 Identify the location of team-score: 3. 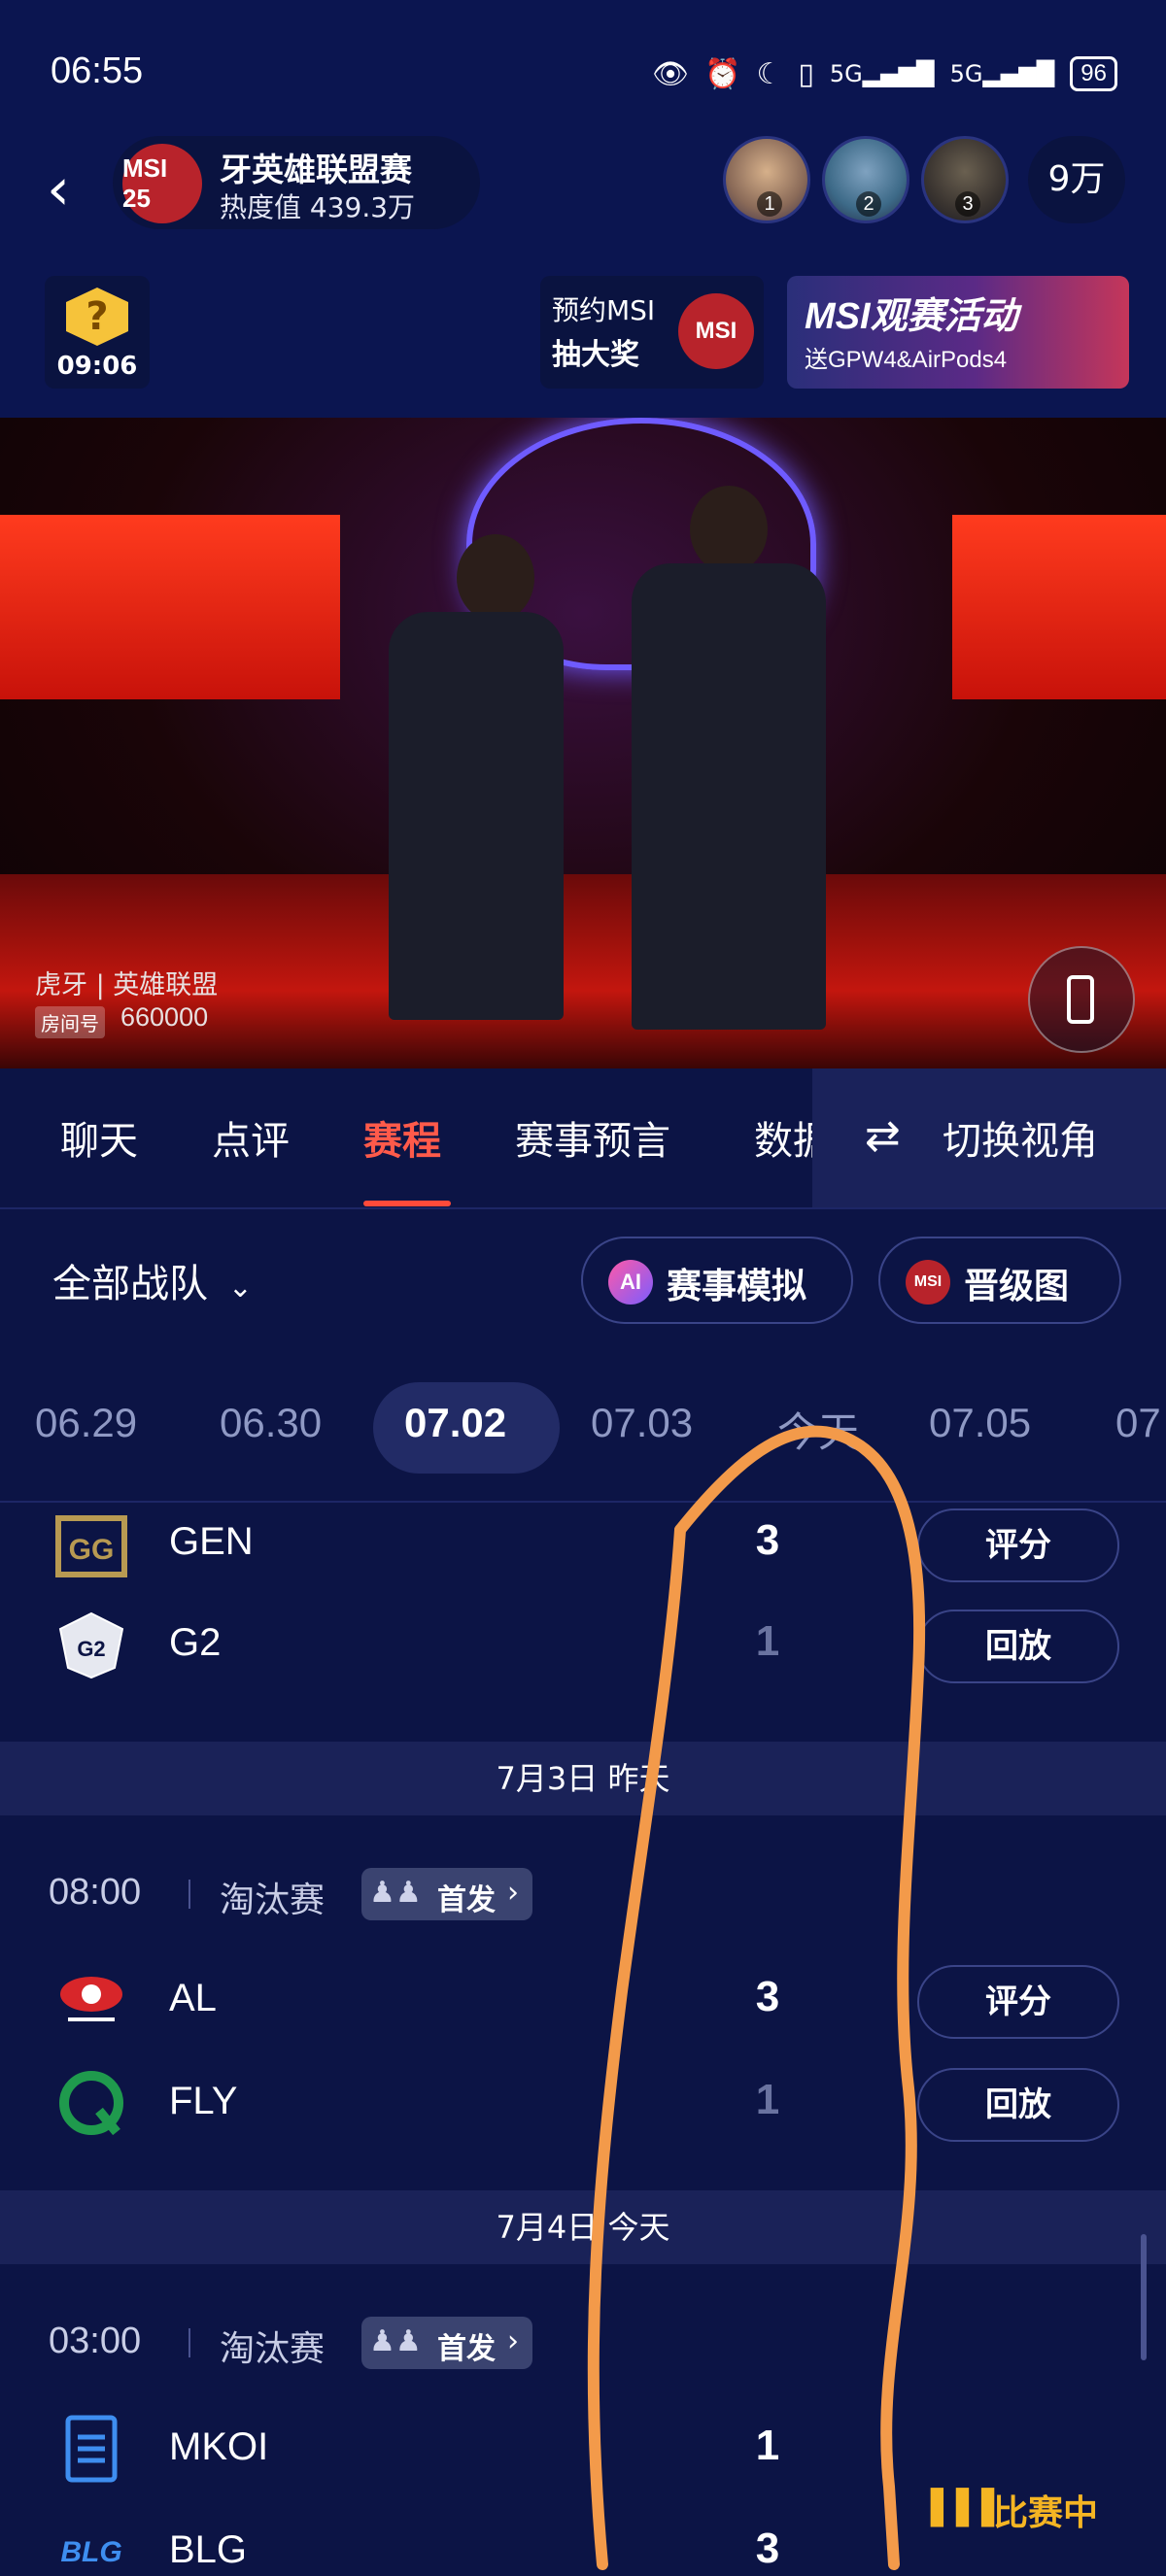
(767, 1996).